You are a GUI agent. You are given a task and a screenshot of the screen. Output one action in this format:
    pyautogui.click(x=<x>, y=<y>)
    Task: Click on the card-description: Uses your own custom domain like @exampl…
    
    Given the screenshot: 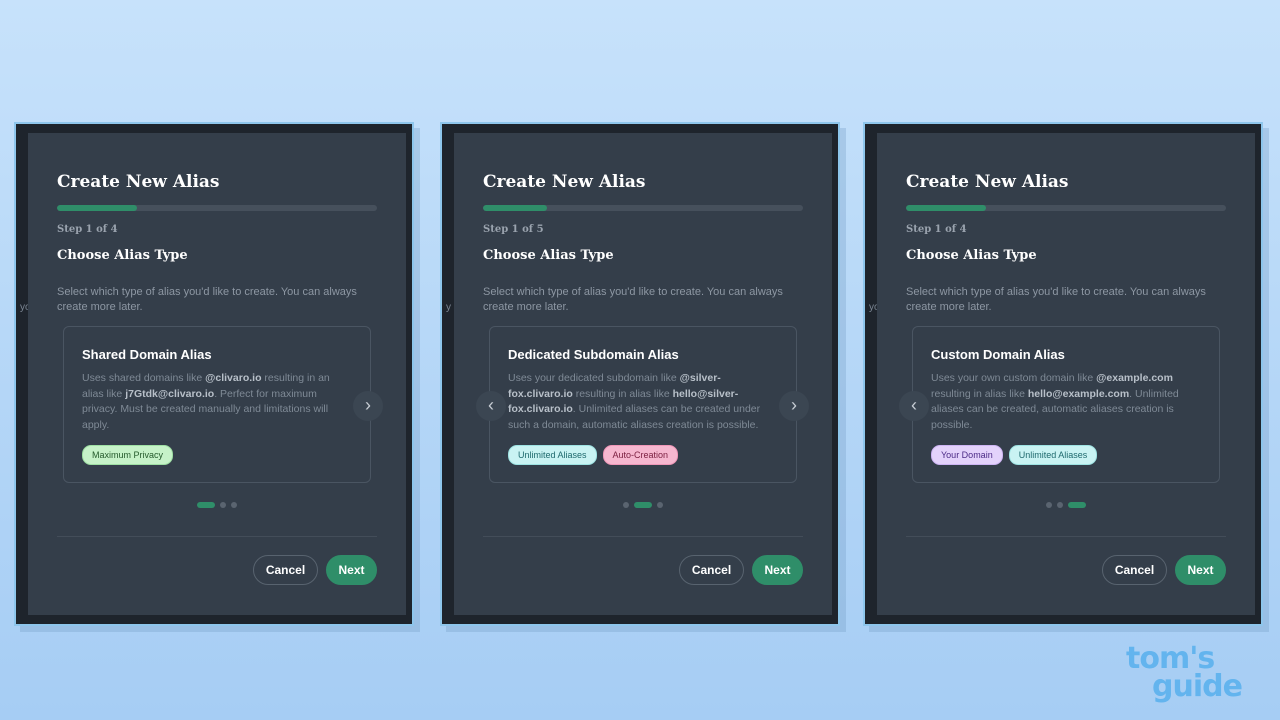 What is the action you would take?
    pyautogui.click(x=1065, y=402)
    